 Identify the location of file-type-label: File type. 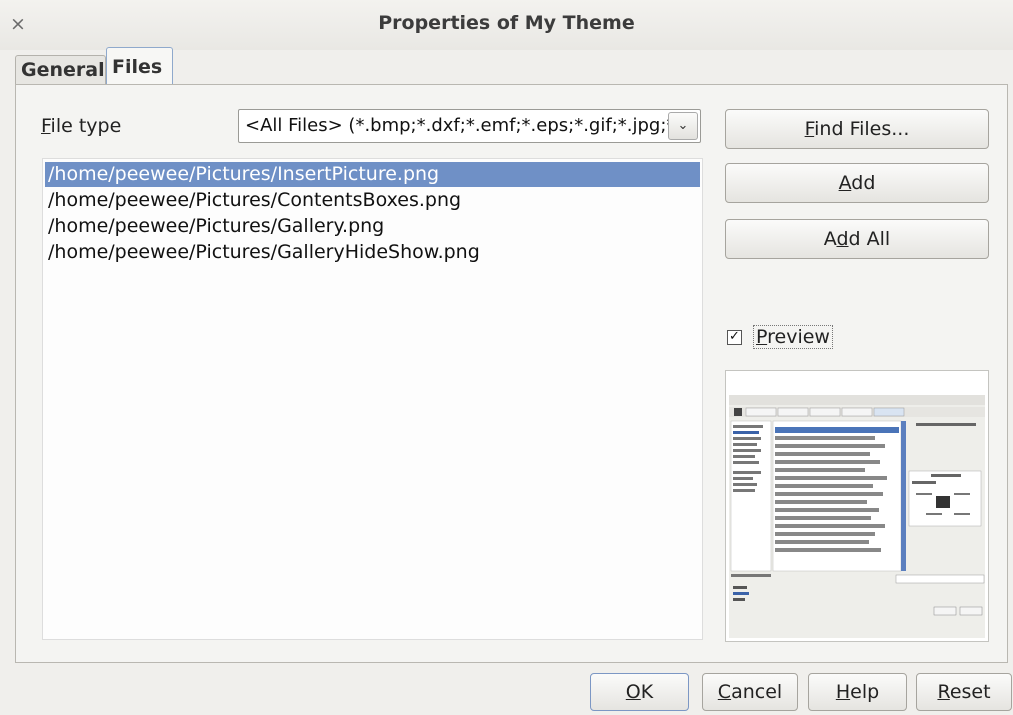
(81, 126).